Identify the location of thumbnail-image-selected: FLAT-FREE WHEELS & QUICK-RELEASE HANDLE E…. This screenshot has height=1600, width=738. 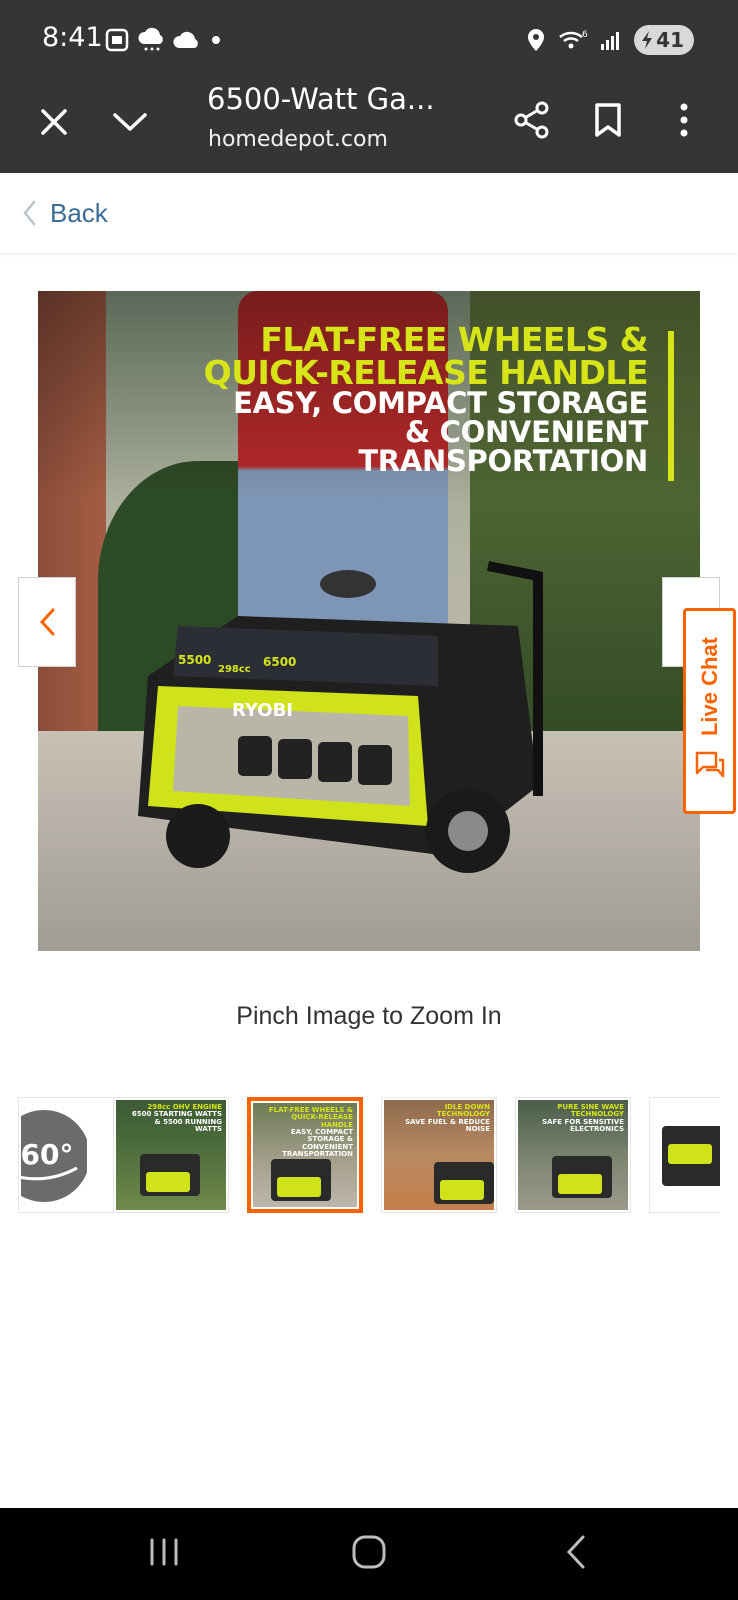
(305, 1155).